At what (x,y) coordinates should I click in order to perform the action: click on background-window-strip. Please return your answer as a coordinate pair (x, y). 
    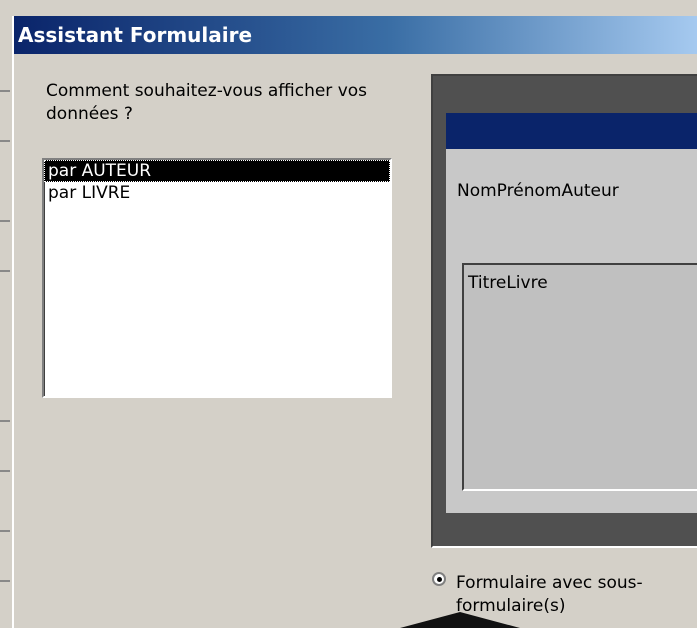
    Looking at the image, I should click on (348, 8).